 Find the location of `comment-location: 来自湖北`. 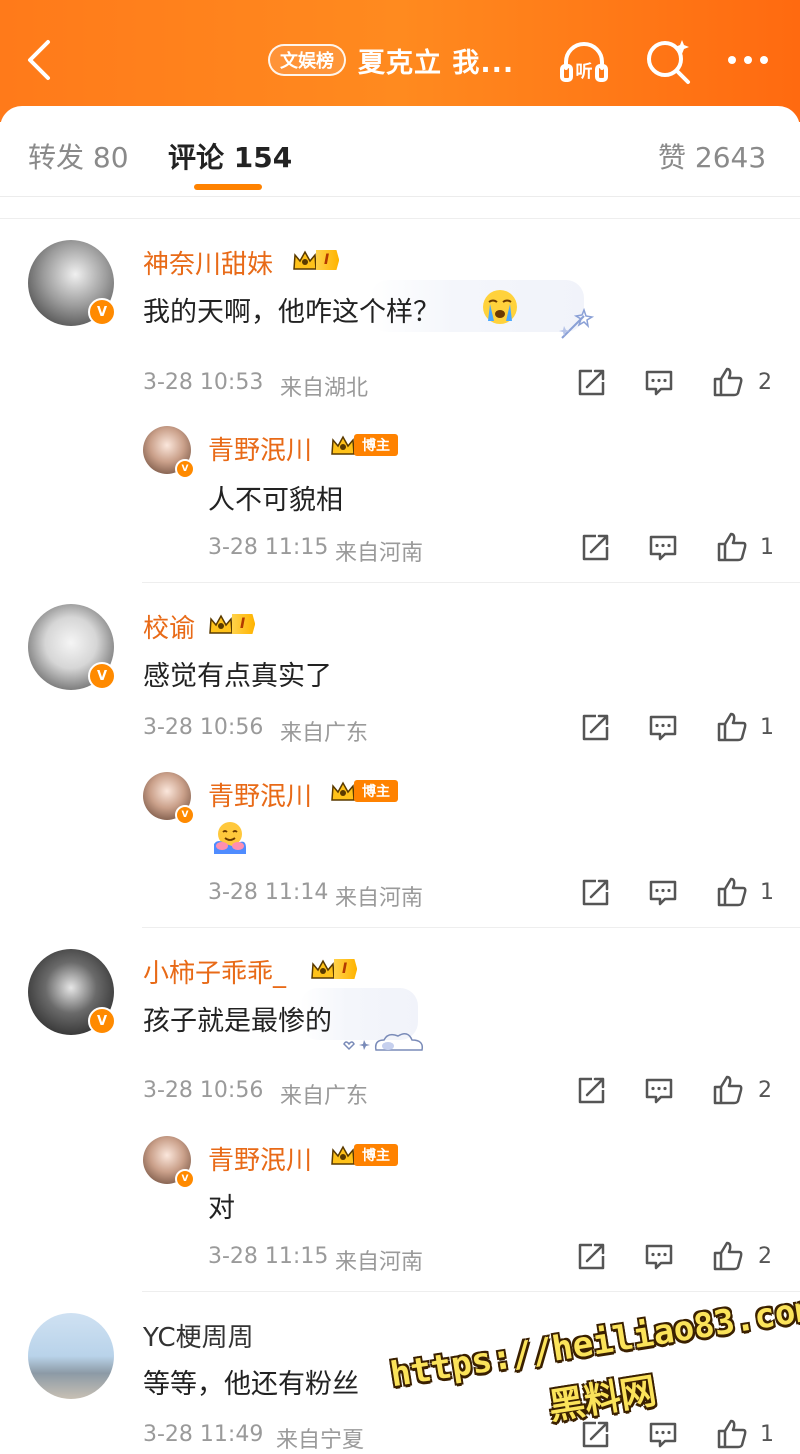

comment-location: 来自湖北 is located at coordinates (324, 388).